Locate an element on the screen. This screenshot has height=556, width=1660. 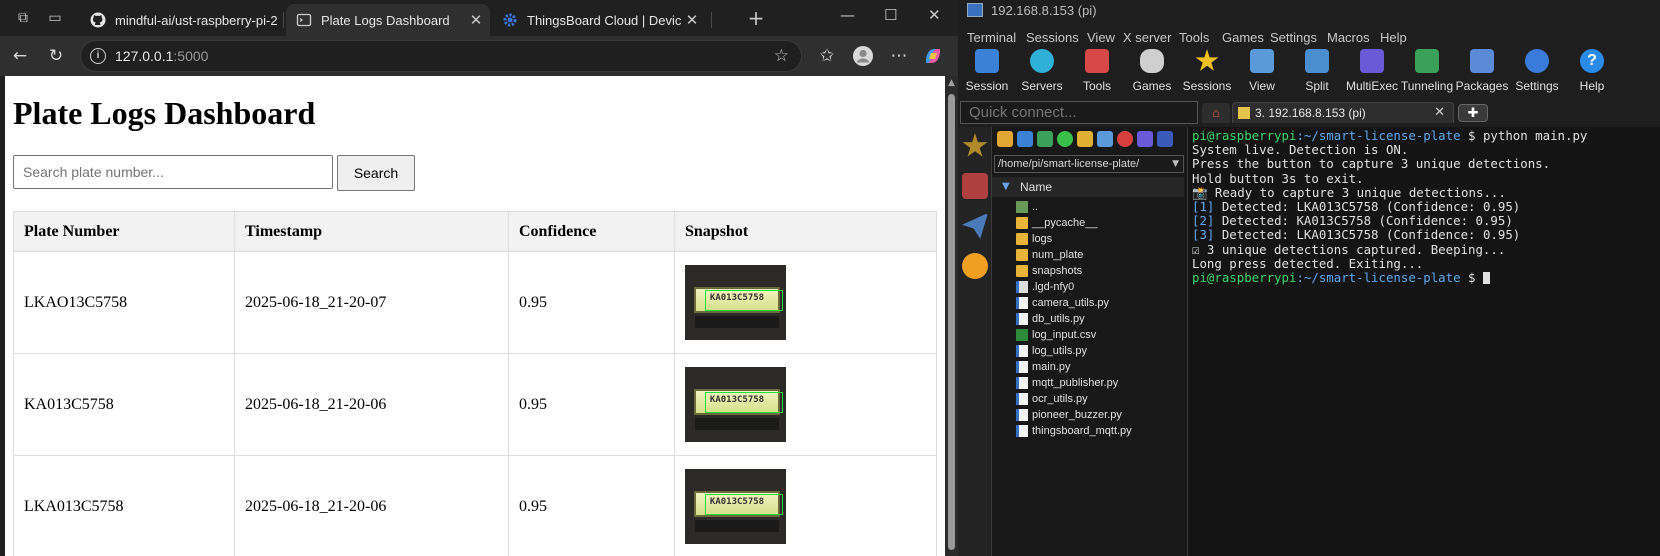
menu-terminal: Terminal is located at coordinates (991, 37).